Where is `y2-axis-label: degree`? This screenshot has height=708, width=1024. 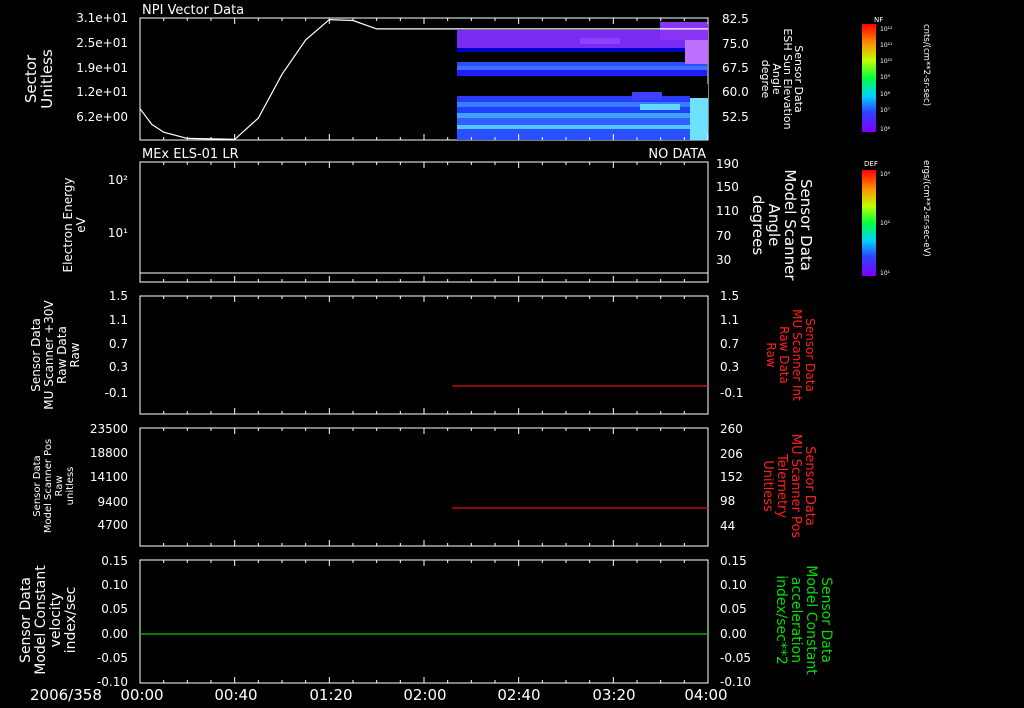
y2-axis-label: degree is located at coordinates (765, 79).